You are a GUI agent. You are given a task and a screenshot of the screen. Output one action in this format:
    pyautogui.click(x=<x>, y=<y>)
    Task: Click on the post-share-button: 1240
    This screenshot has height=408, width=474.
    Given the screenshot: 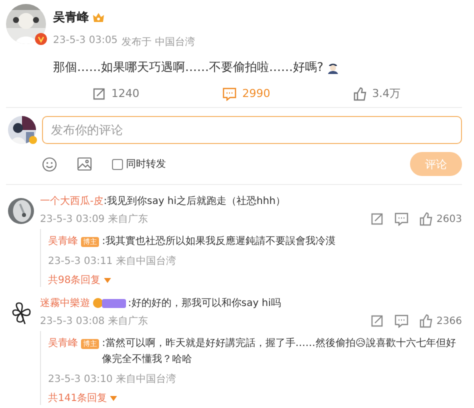 What is the action you would take?
    pyautogui.click(x=116, y=93)
    